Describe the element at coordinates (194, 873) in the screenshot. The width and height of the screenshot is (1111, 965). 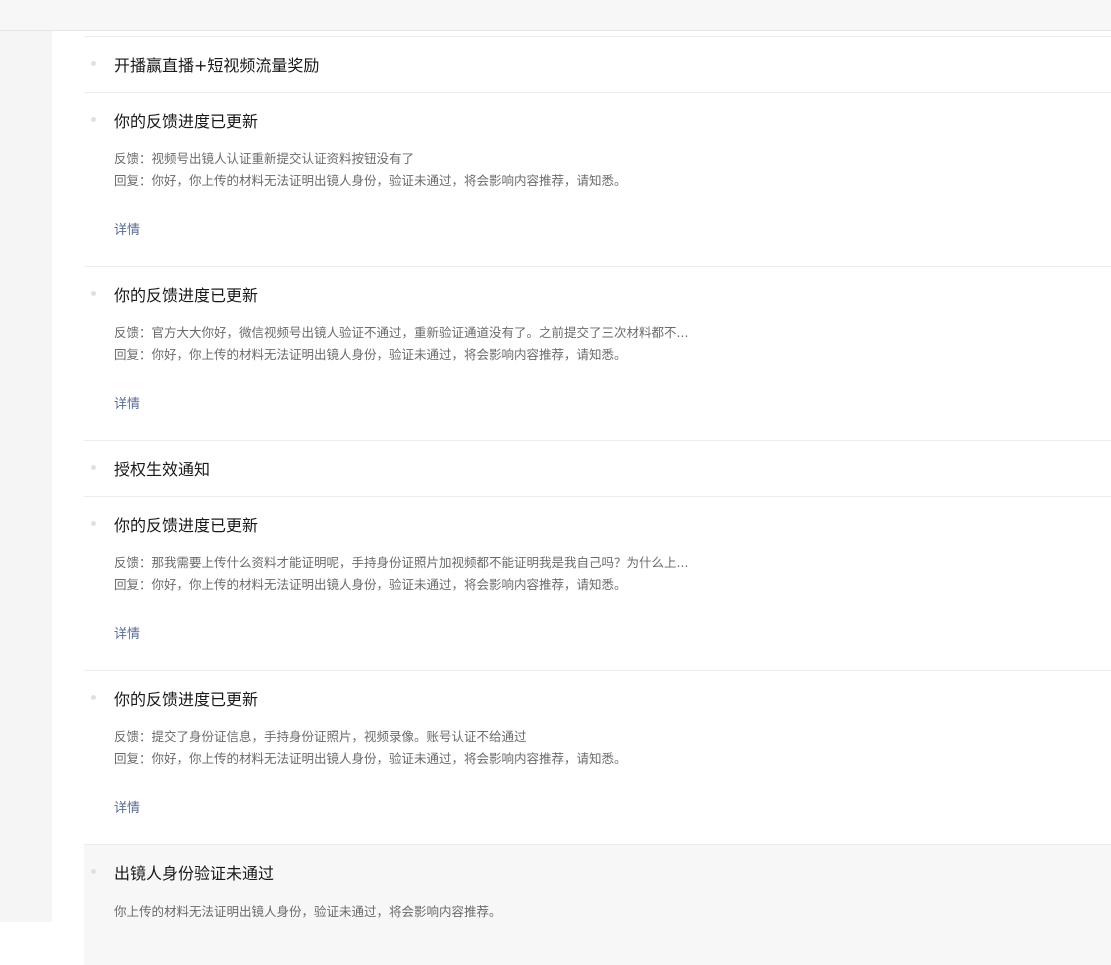
I see `notification-title: 出镜人身份验证未通过` at that location.